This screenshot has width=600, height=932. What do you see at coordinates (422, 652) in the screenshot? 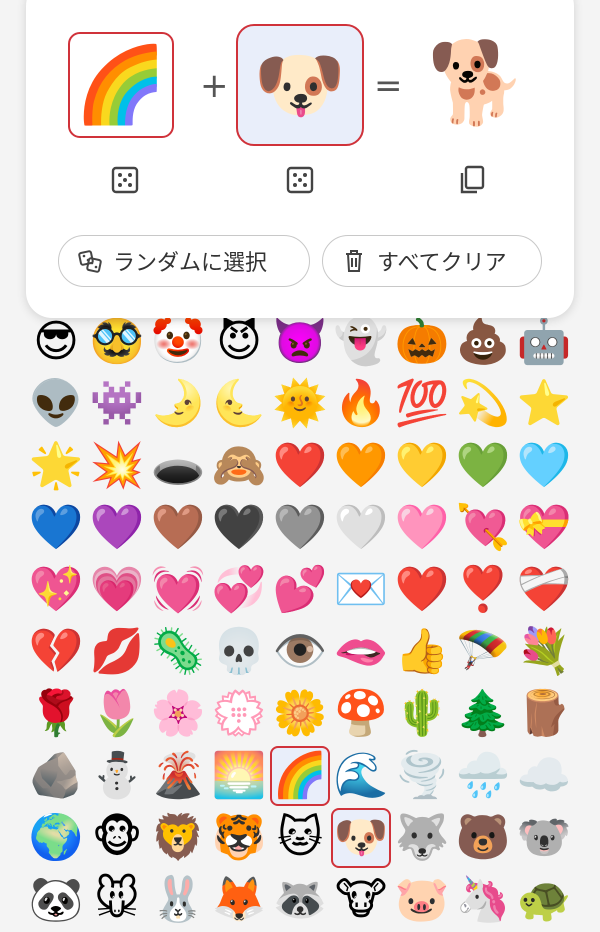
I see `grid-emoji: 👍` at bounding box center [422, 652].